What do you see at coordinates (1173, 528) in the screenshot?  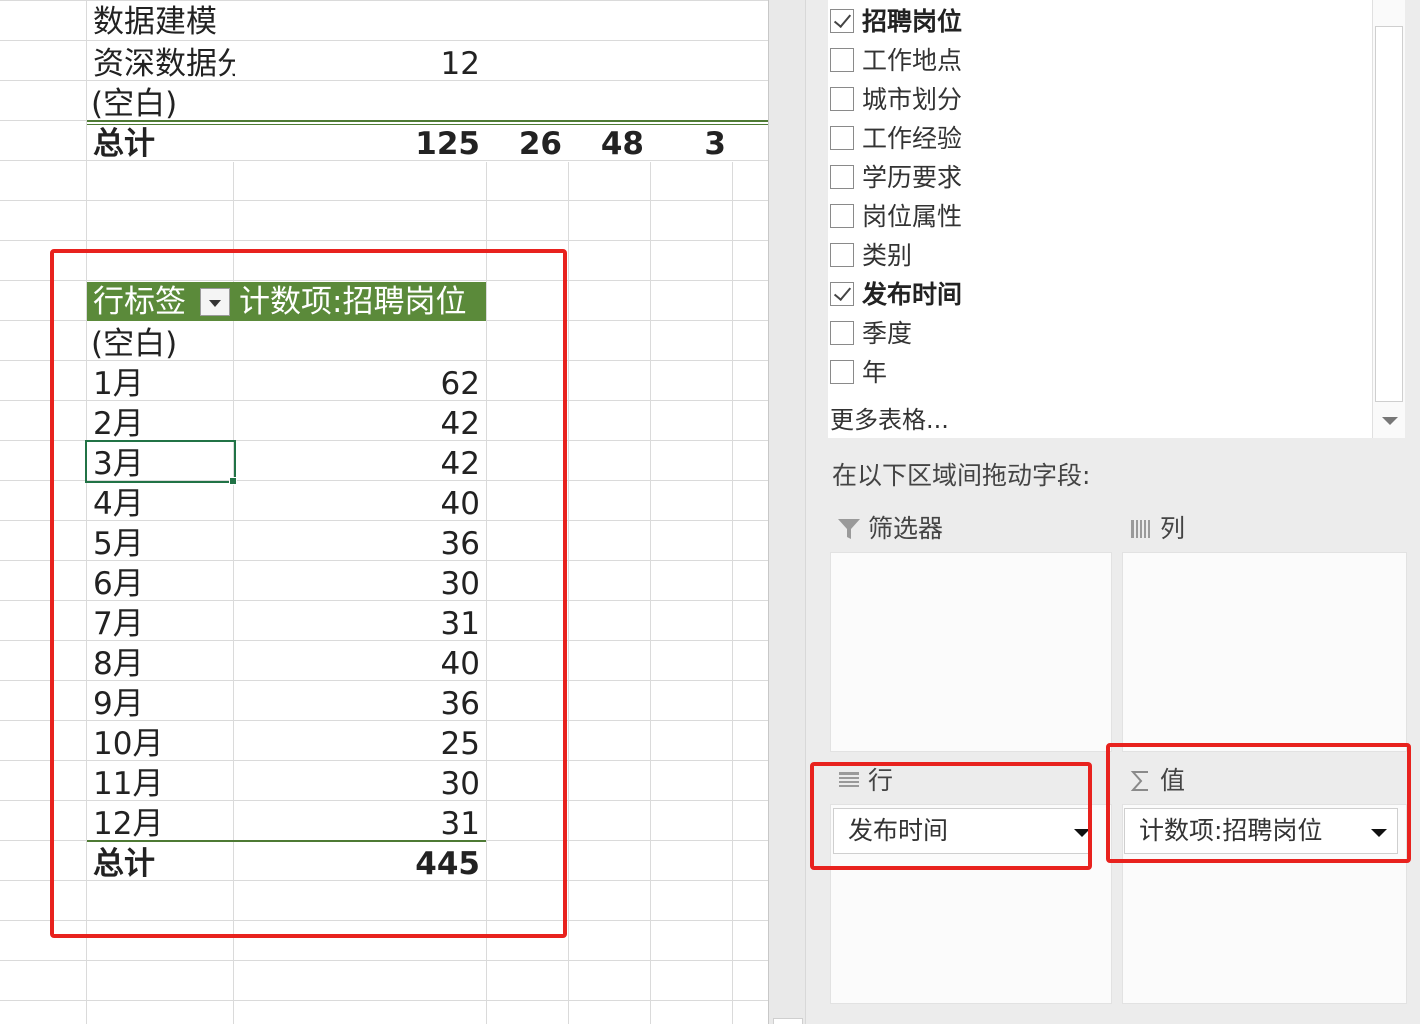 I see `columns-area-title: 列` at bounding box center [1173, 528].